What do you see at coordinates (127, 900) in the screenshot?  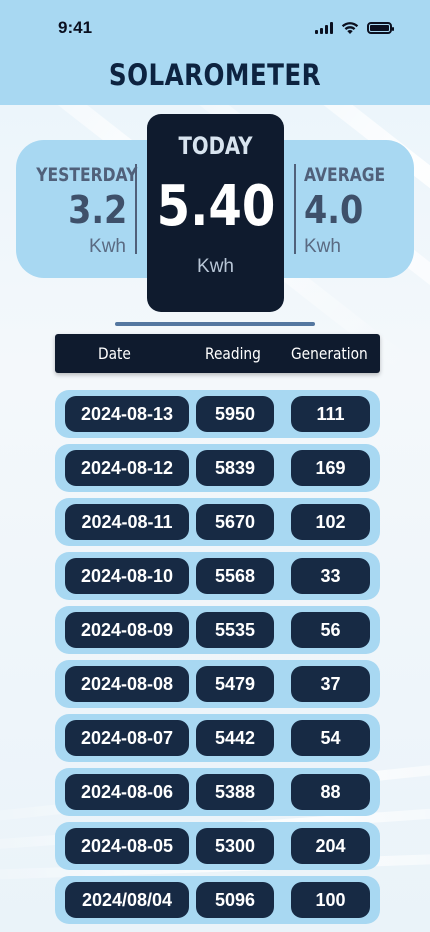 I see `row-date: 2024/08/04` at bounding box center [127, 900].